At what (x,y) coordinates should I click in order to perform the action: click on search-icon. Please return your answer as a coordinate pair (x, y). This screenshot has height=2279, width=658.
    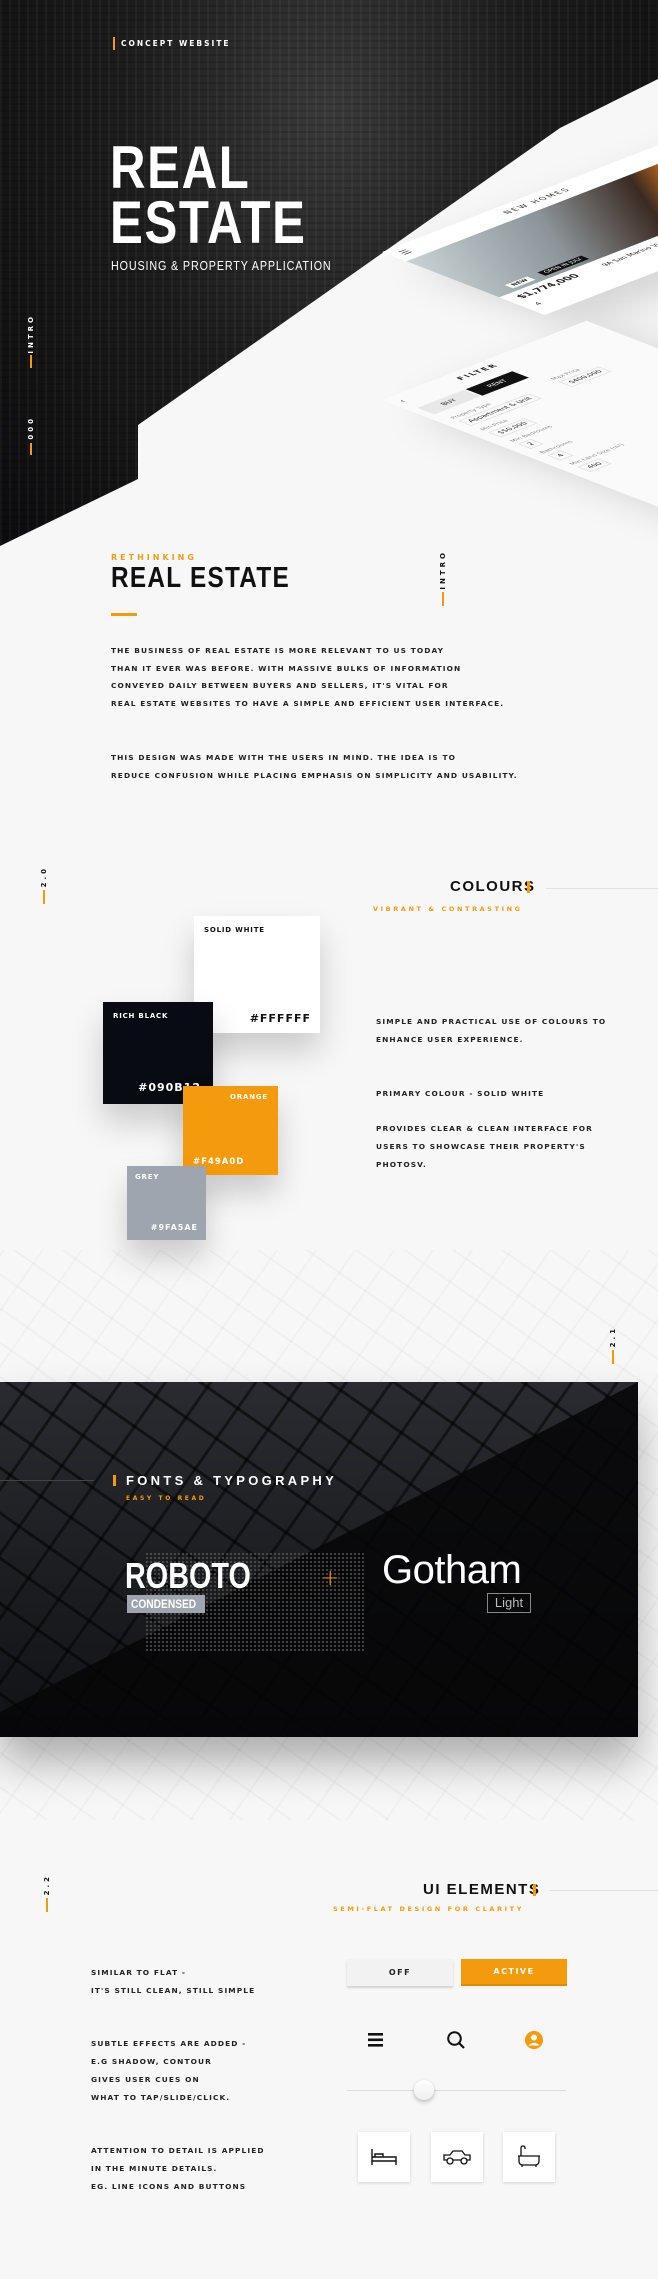
    Looking at the image, I should click on (456, 2040).